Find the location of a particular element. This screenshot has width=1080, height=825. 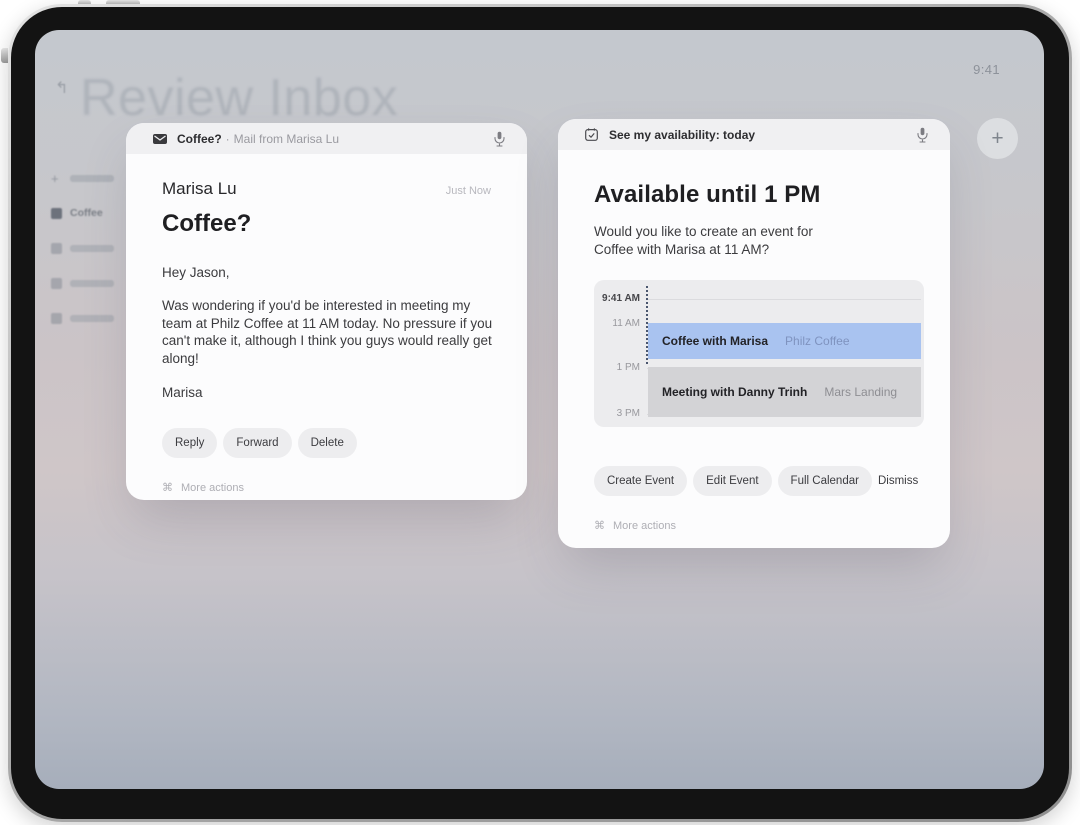

mail-subject: Coffee? is located at coordinates (207, 223).